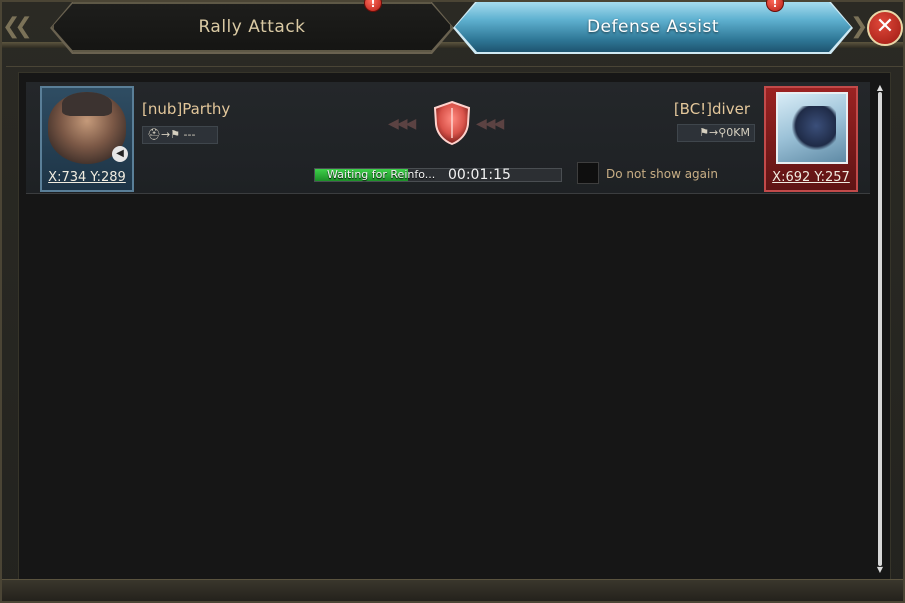 This screenshot has width=905, height=603. I want to click on sender-avatar: ◀ X:734 Y:289, so click(87, 139).